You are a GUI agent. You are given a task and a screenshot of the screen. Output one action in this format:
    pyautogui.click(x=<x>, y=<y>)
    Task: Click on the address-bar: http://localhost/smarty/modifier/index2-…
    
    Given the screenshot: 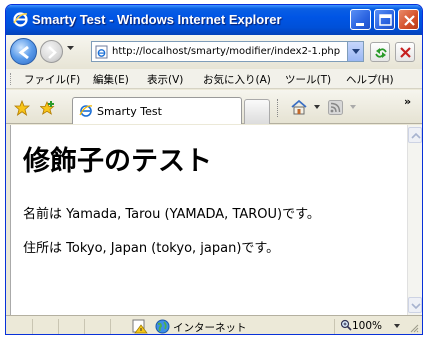 What is the action you would take?
    pyautogui.click(x=227, y=51)
    